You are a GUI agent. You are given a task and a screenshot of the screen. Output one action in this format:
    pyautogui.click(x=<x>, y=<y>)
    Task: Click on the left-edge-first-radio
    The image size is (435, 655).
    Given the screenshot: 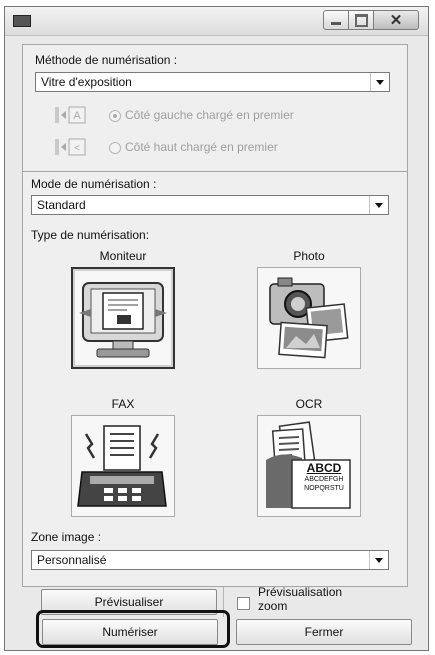 What is the action you would take?
    pyautogui.click(x=115, y=116)
    